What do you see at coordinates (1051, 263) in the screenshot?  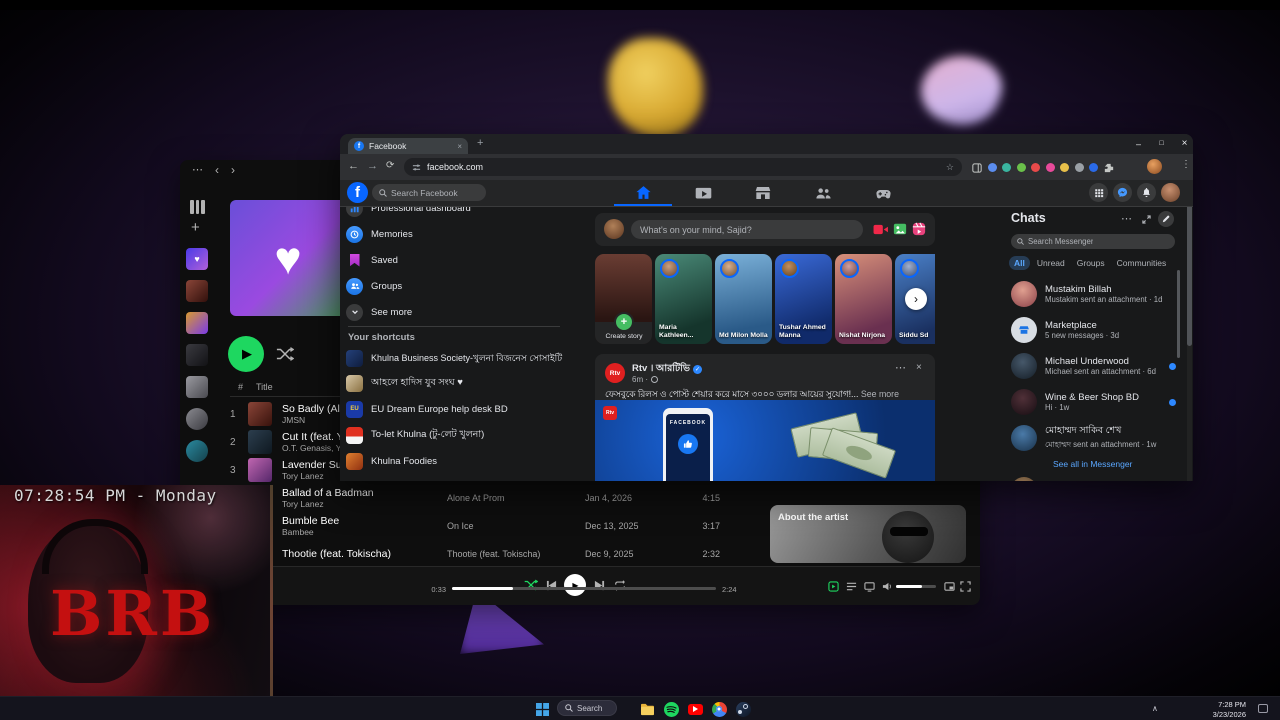 I see `chats-tab-unread: Unread` at bounding box center [1051, 263].